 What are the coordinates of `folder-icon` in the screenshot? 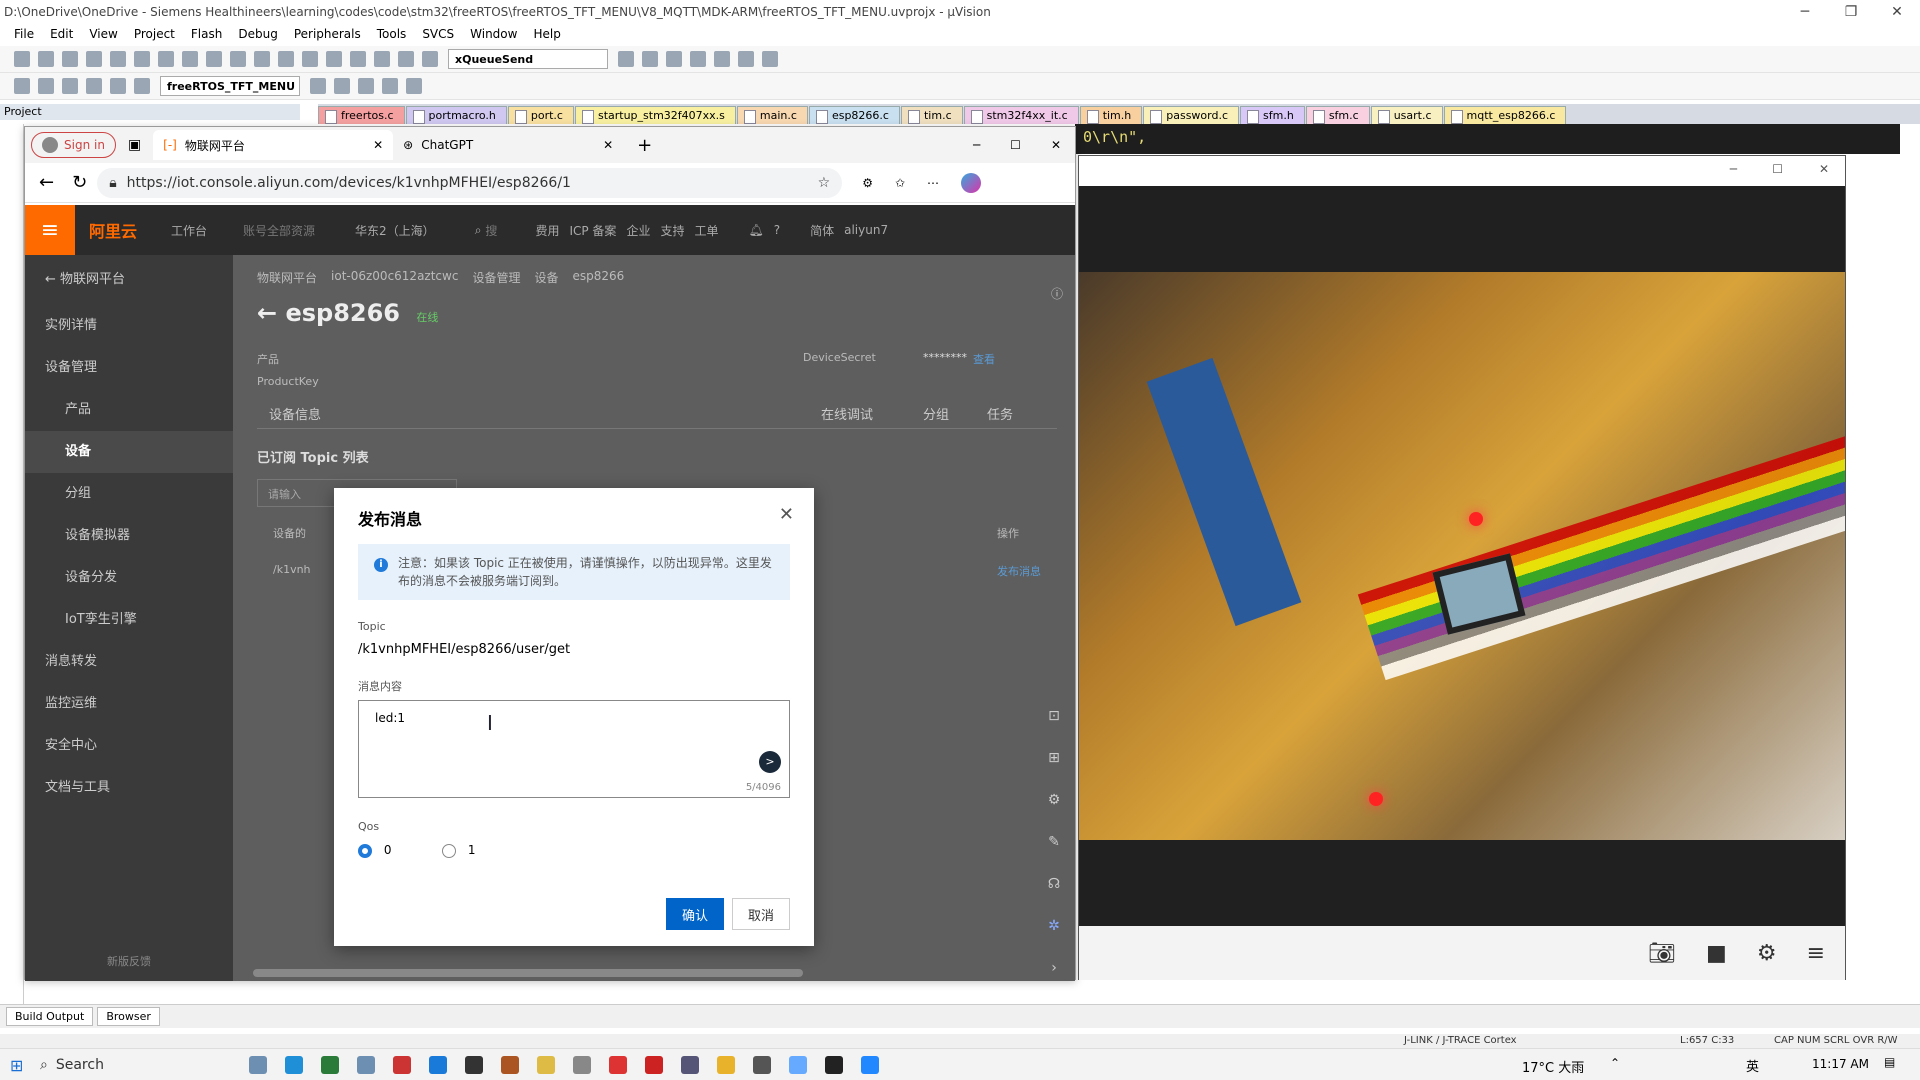 It's located at (726, 1064).